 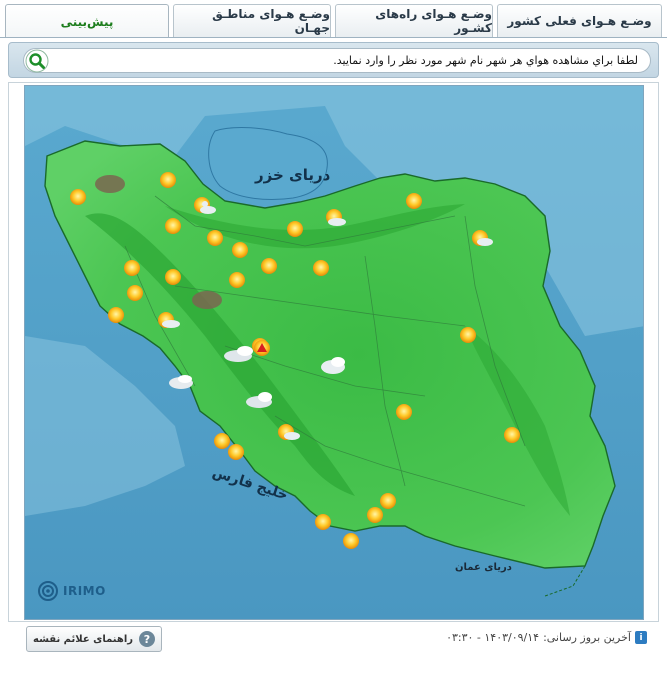 What do you see at coordinates (337, 60) in the screenshot?
I see `city-search-input` at bounding box center [337, 60].